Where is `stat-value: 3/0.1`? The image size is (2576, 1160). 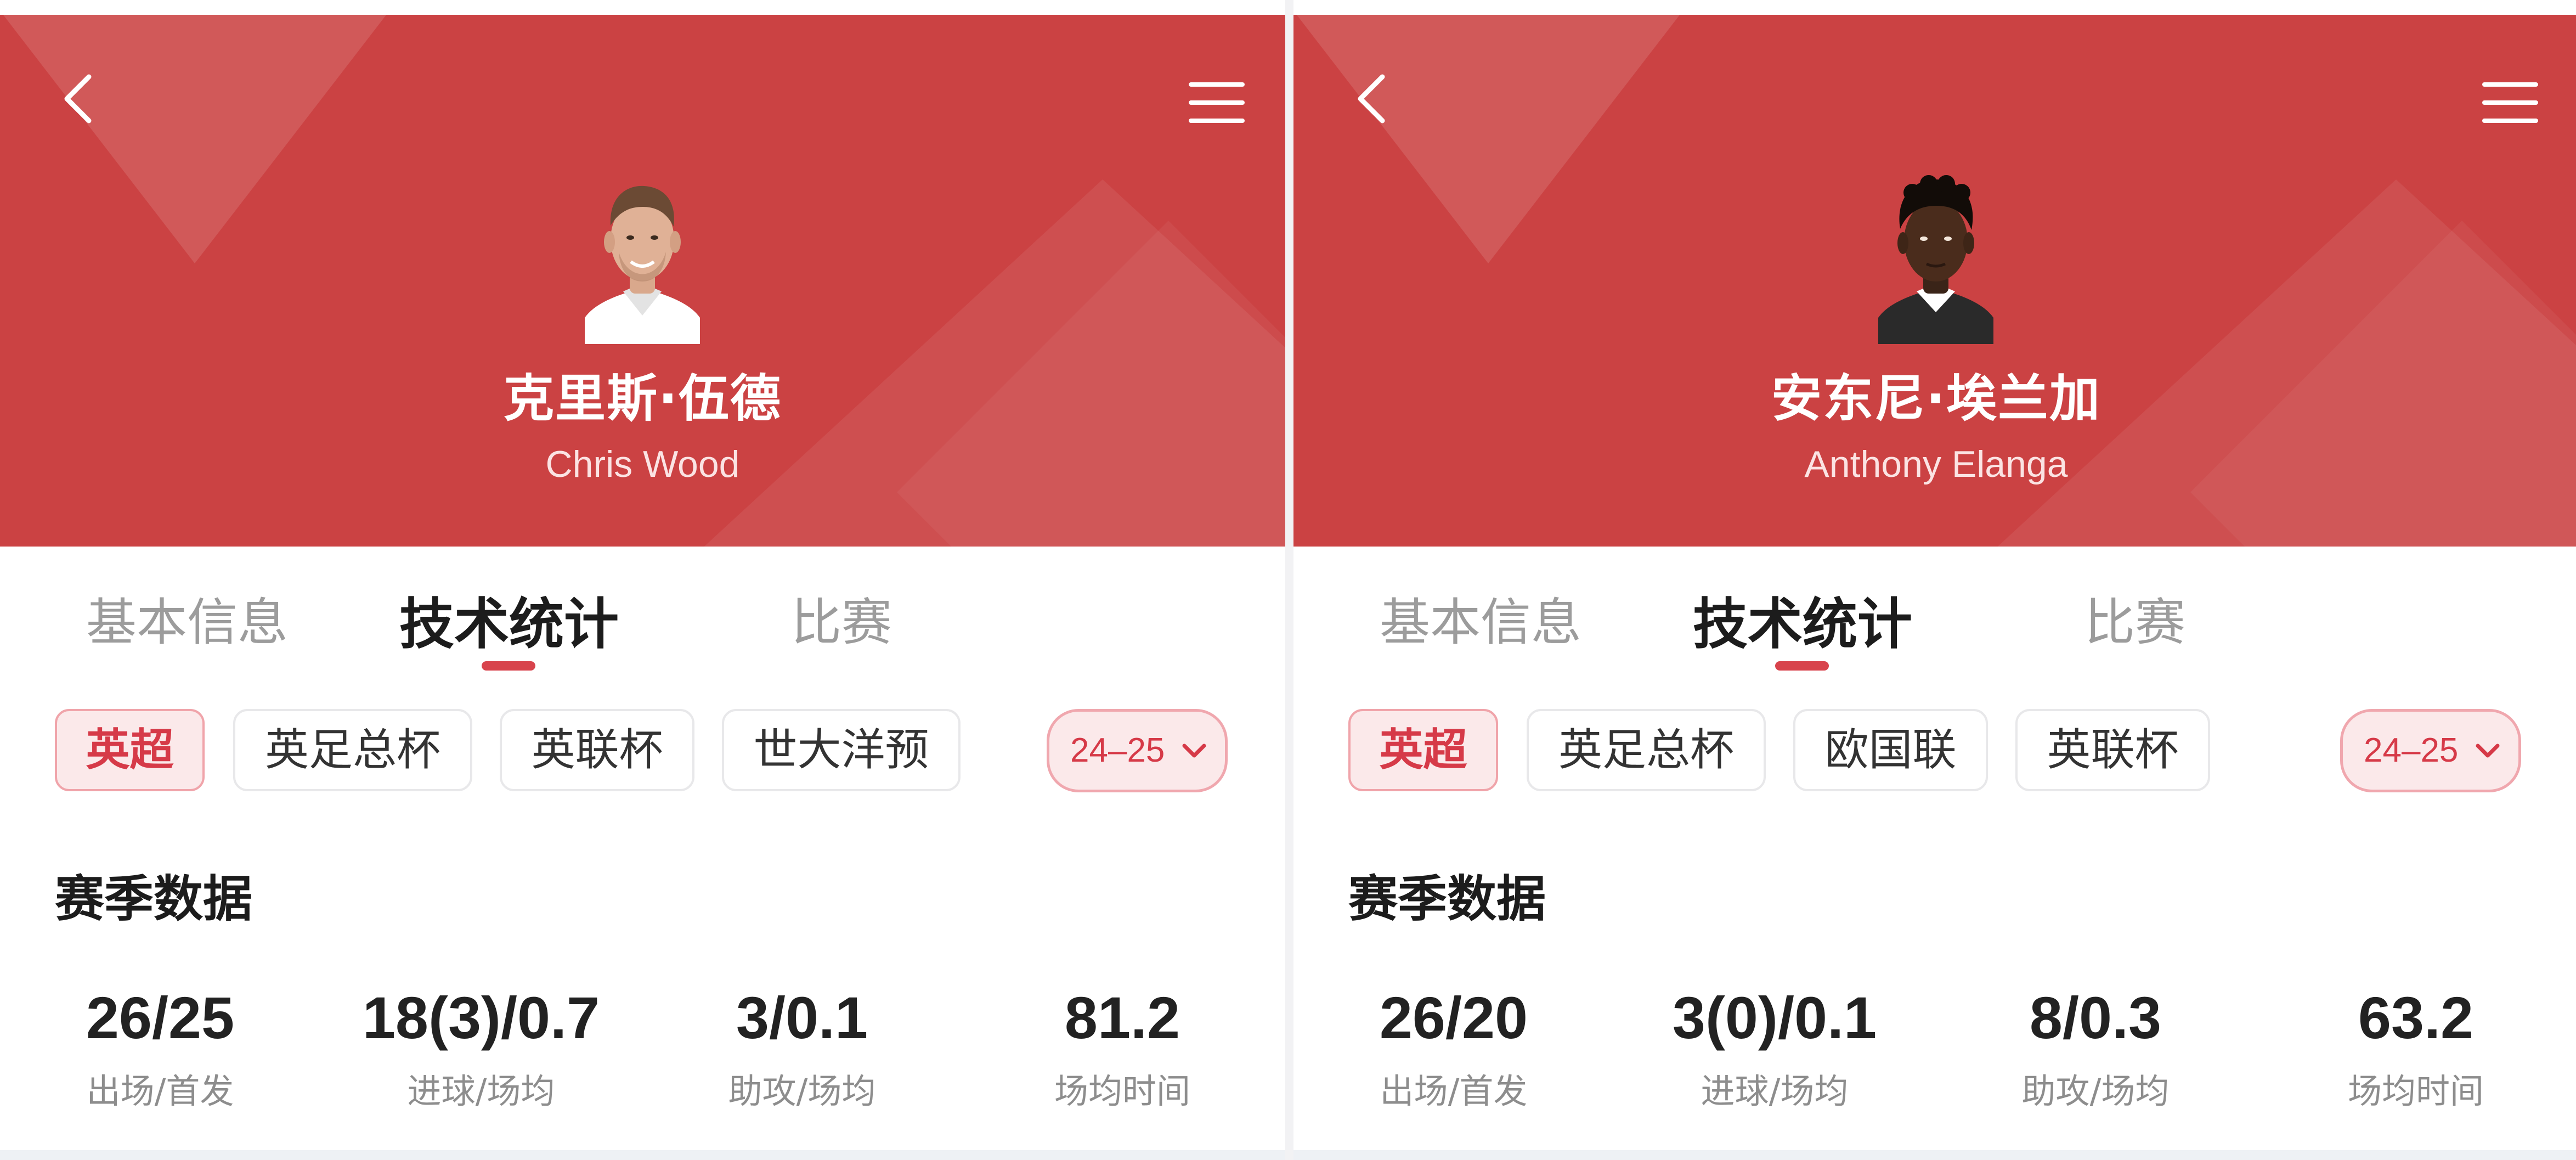 stat-value: 3/0.1 is located at coordinates (802, 1017).